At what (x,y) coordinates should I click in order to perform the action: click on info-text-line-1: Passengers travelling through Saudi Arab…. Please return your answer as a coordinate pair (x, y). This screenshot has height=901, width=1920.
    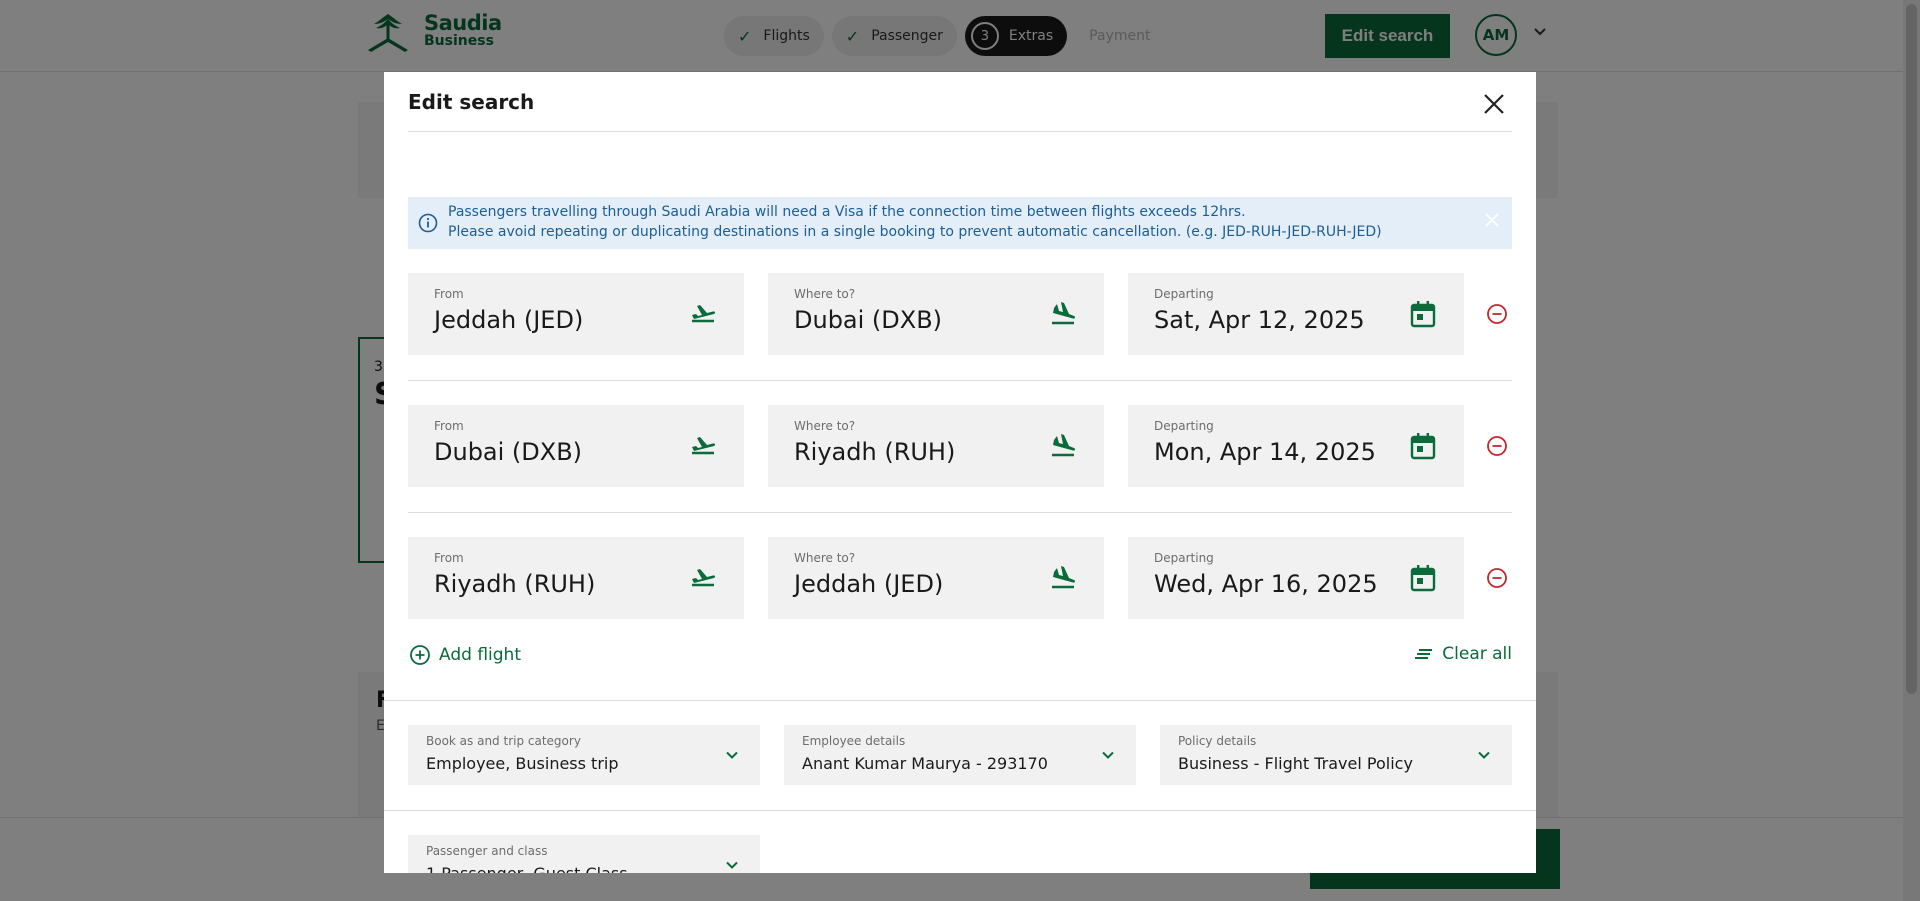
    Looking at the image, I should click on (847, 212).